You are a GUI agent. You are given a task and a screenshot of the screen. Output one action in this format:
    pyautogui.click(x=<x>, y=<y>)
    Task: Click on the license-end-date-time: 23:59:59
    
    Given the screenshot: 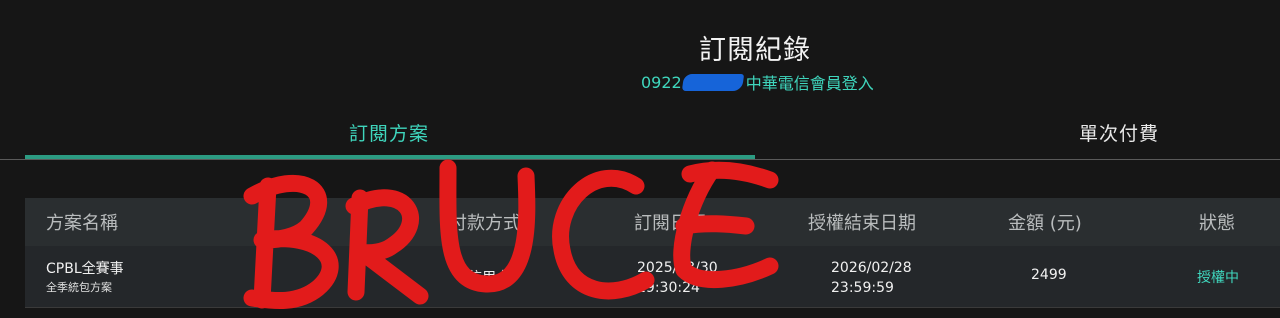 What is the action you would take?
    pyautogui.click(x=862, y=288)
    